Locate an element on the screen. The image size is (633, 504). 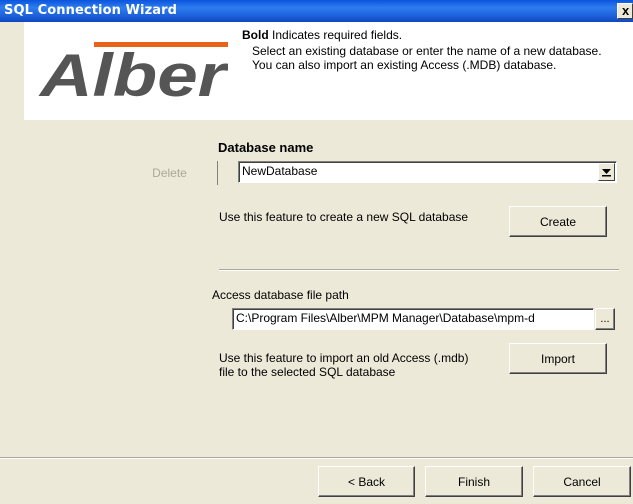
combo-dropdown-button is located at coordinates (606, 172).